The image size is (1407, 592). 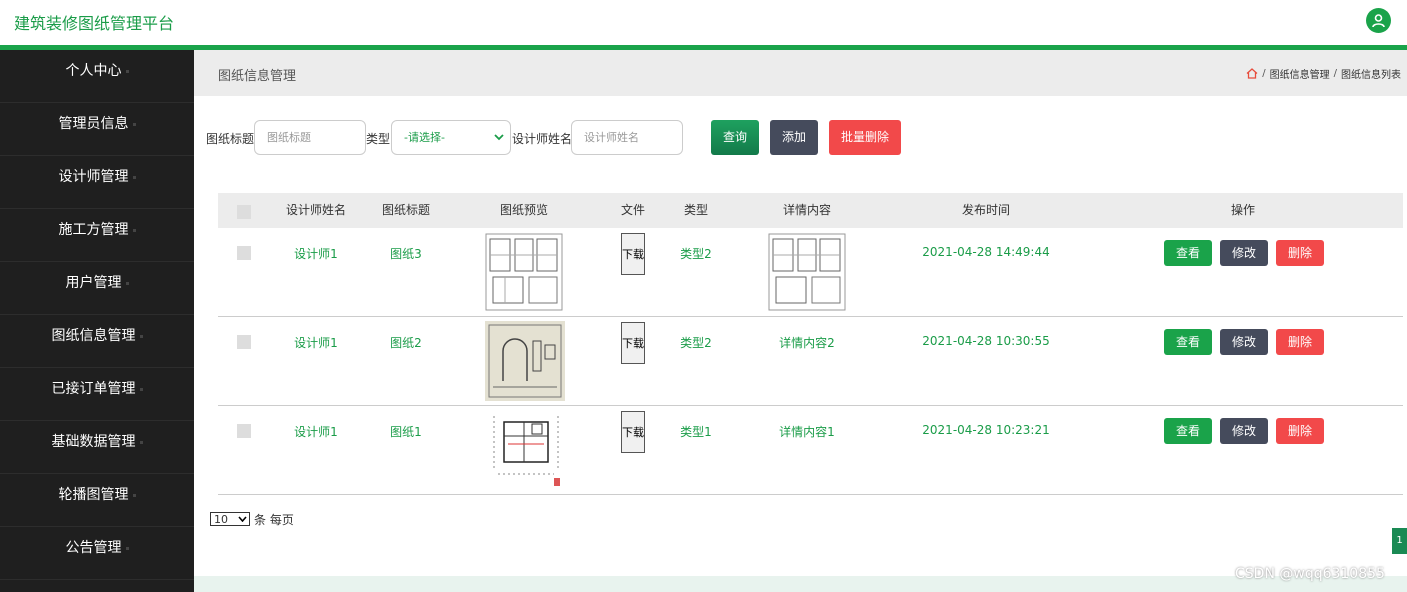 What do you see at coordinates (986, 252) in the screenshot?
I see `publish-time: 2021-04-28 14:49:44` at bounding box center [986, 252].